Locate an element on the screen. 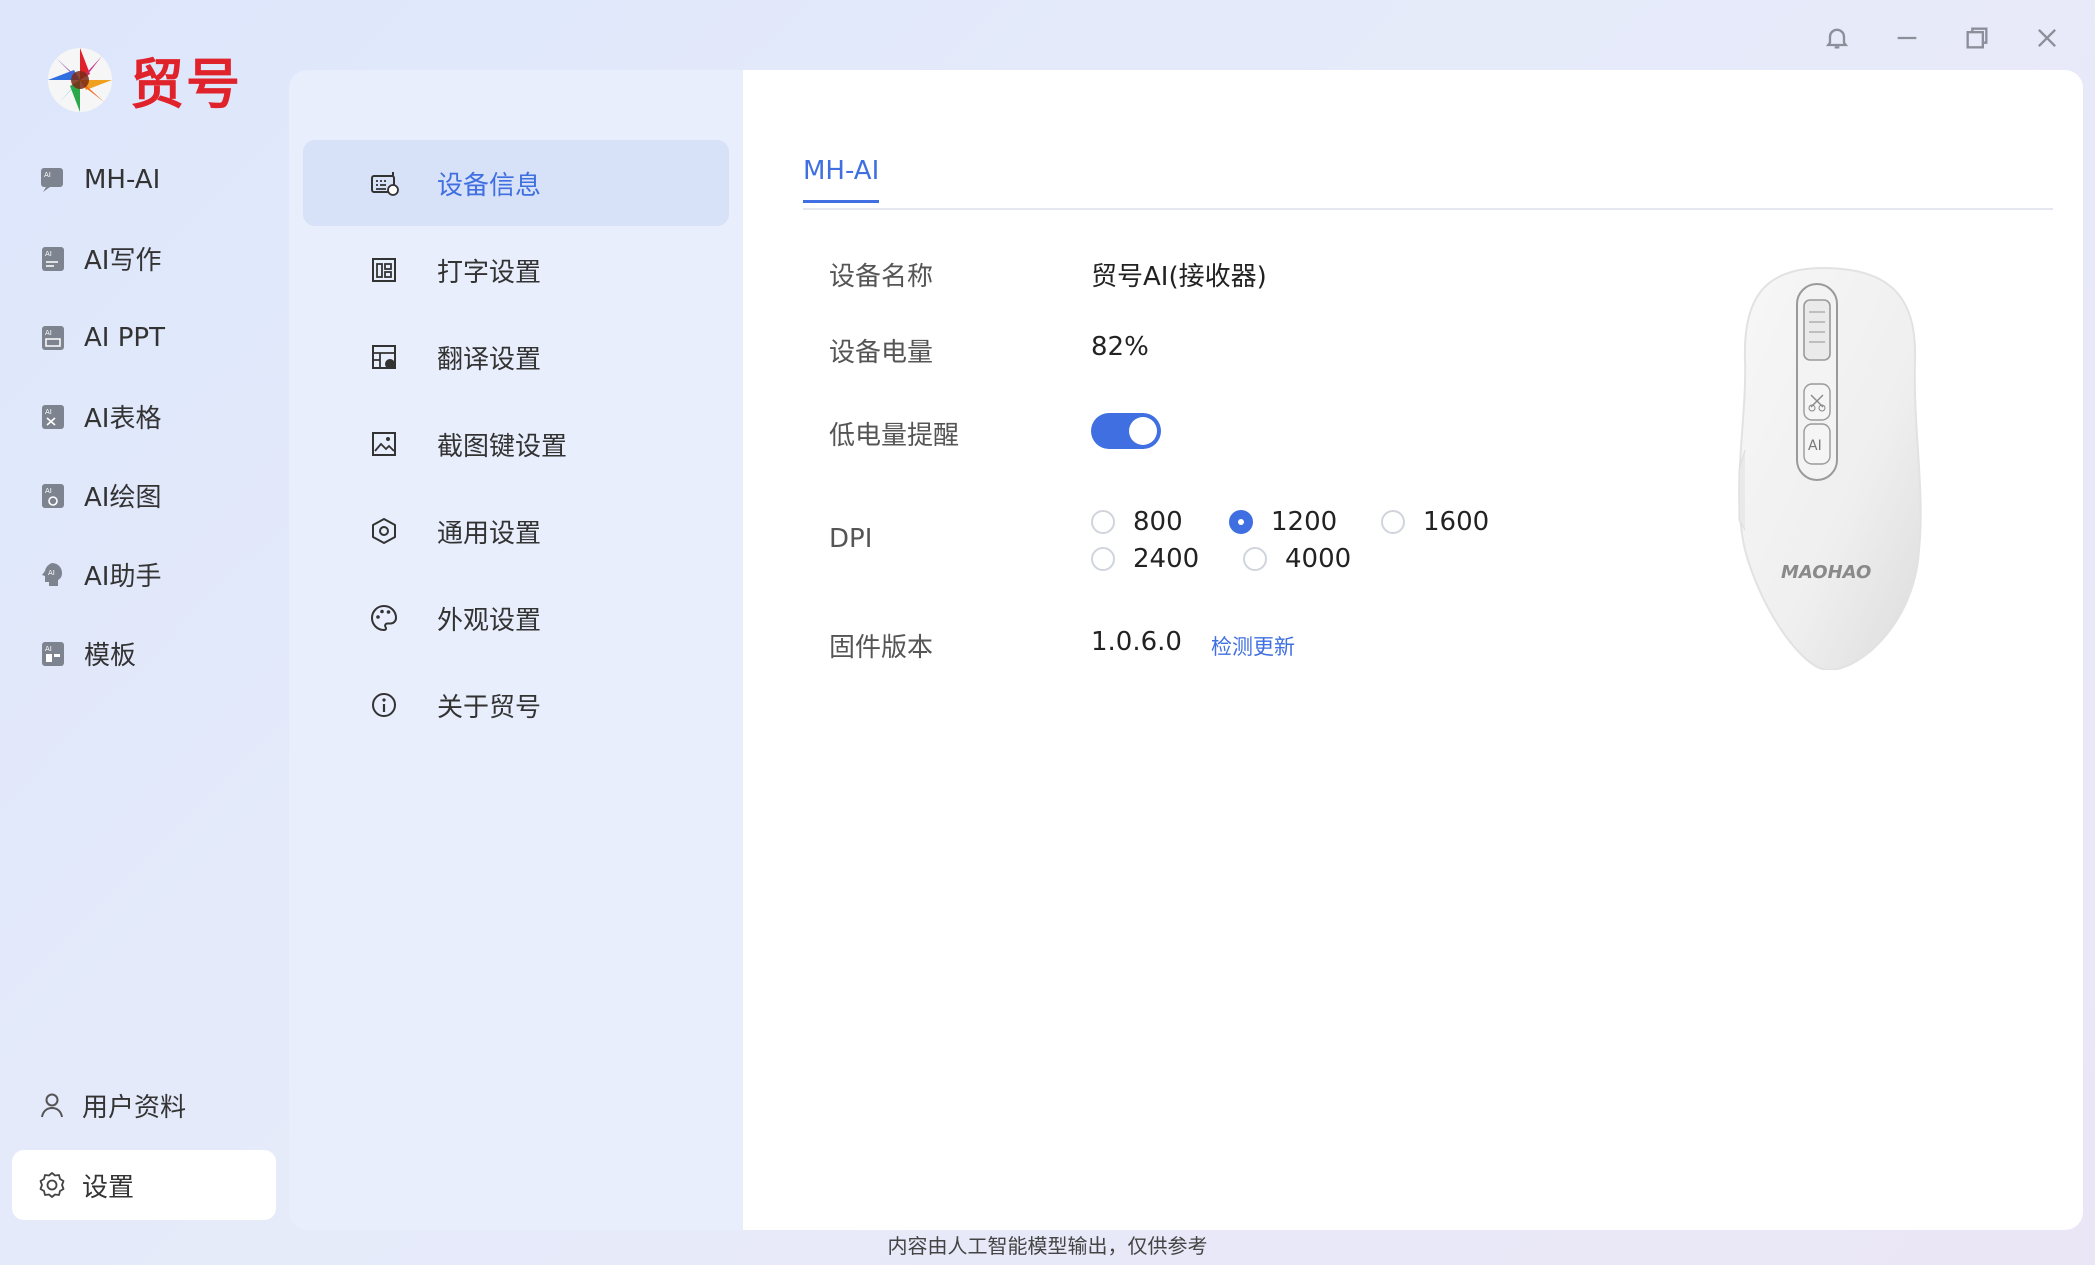  minimize-icon is located at coordinates (1907, 38).